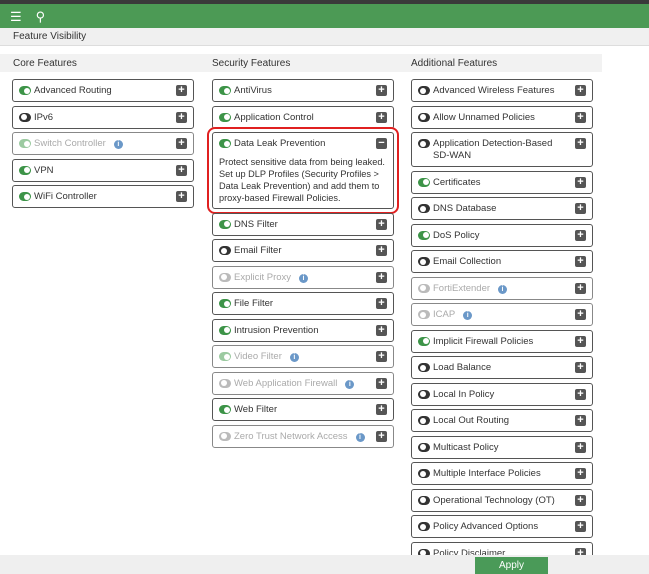 The image size is (649, 574). I want to click on feature-item-web-application-firewall: Web Application Firewall i +, so click(303, 383).